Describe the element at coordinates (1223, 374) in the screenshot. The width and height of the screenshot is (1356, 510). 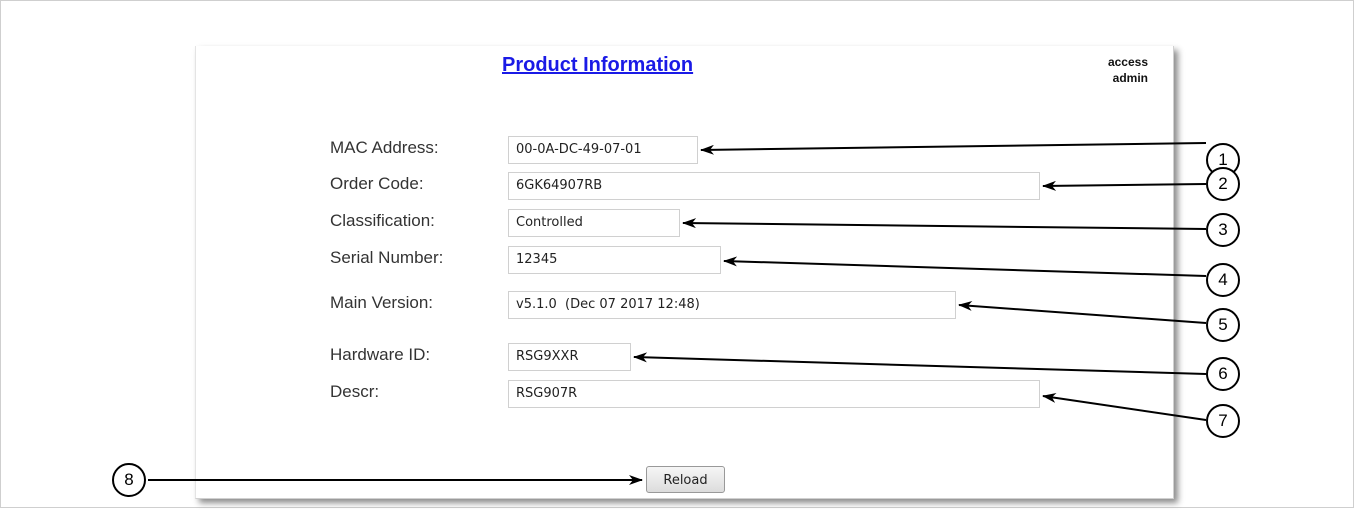
I see `callout-6: 6` at that location.